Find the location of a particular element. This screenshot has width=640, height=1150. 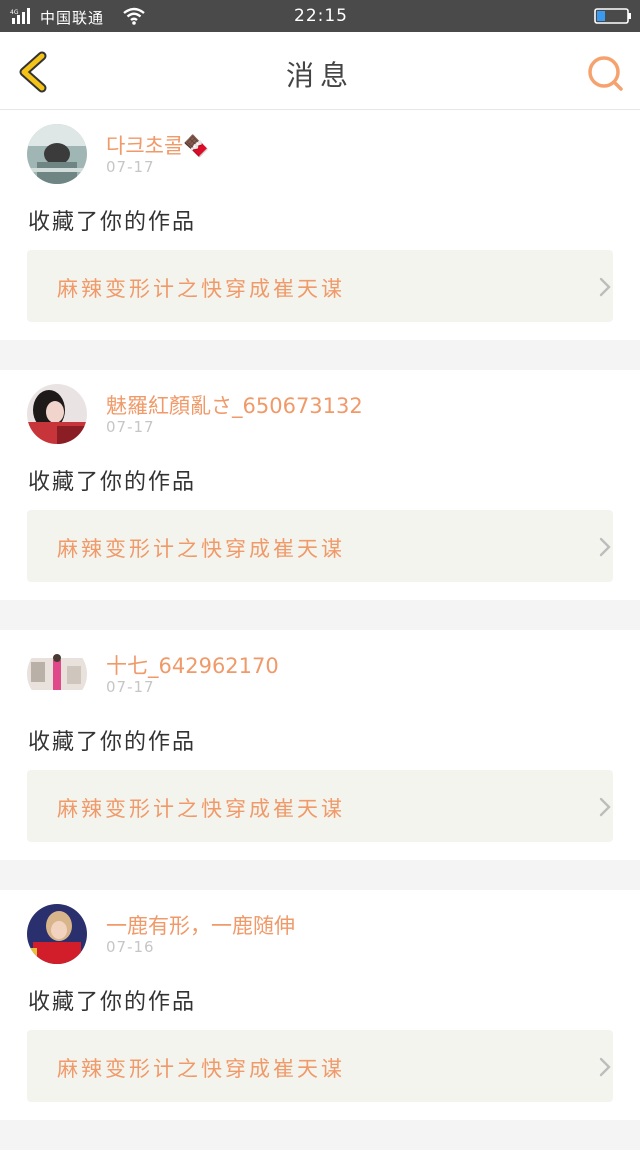

username: 魅羅紅顏亂さ_650673132 is located at coordinates (234, 405).